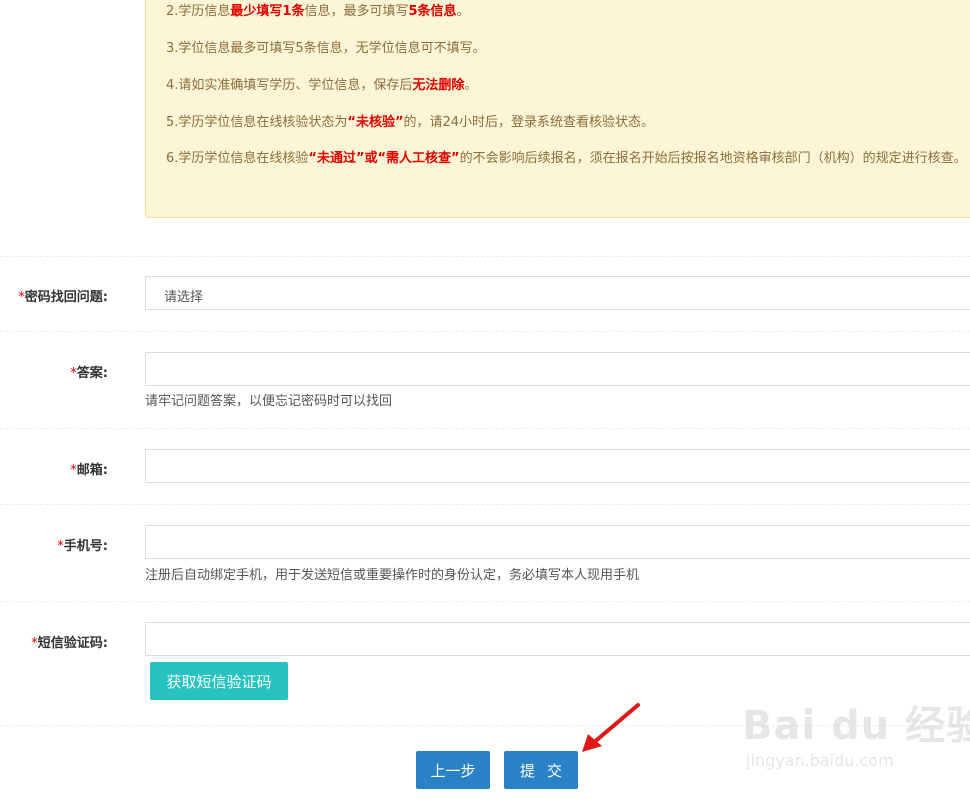  What do you see at coordinates (557, 639) in the screenshot?
I see `sms-code-input` at bounding box center [557, 639].